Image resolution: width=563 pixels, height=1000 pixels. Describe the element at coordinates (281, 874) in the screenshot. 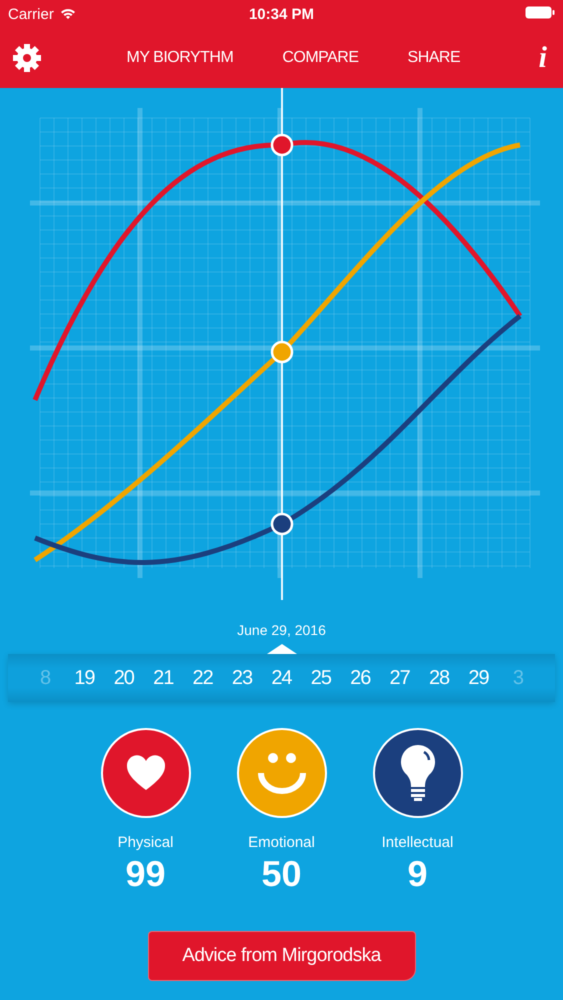

I see `metric-value: 50` at that location.